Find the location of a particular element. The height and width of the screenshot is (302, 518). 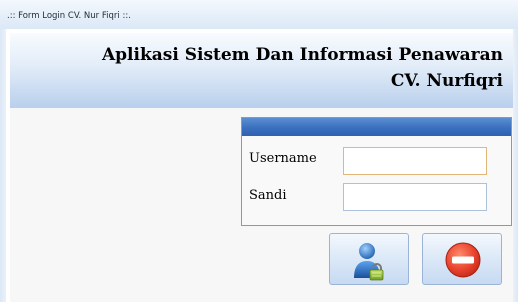

login-panel-header is located at coordinates (376, 127).